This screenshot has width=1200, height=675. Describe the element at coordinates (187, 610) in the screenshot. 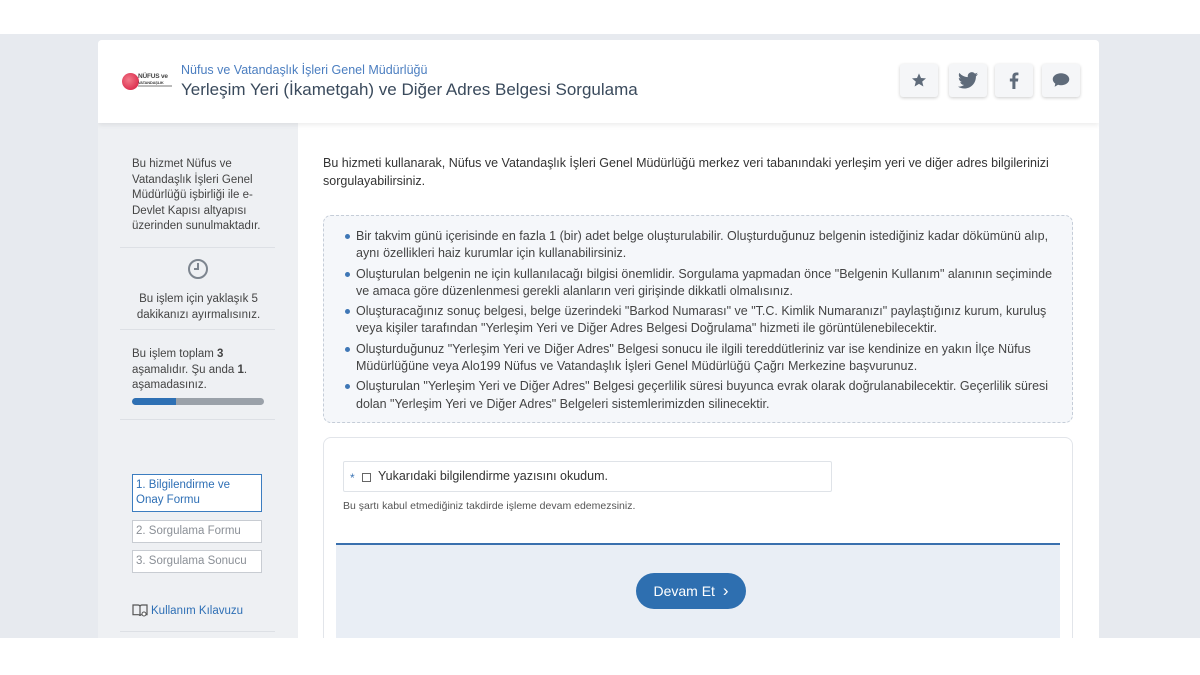

I see `user-guide-link: Kullanım Kılavuzu` at that location.